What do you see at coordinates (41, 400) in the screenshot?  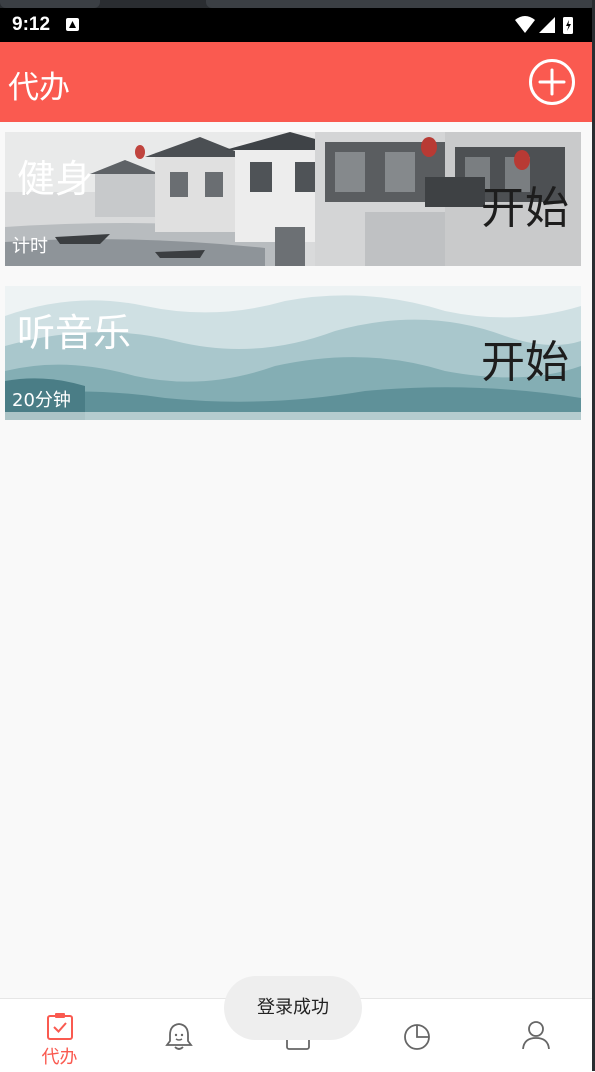 I see `task-subtitle: 20分钟` at bounding box center [41, 400].